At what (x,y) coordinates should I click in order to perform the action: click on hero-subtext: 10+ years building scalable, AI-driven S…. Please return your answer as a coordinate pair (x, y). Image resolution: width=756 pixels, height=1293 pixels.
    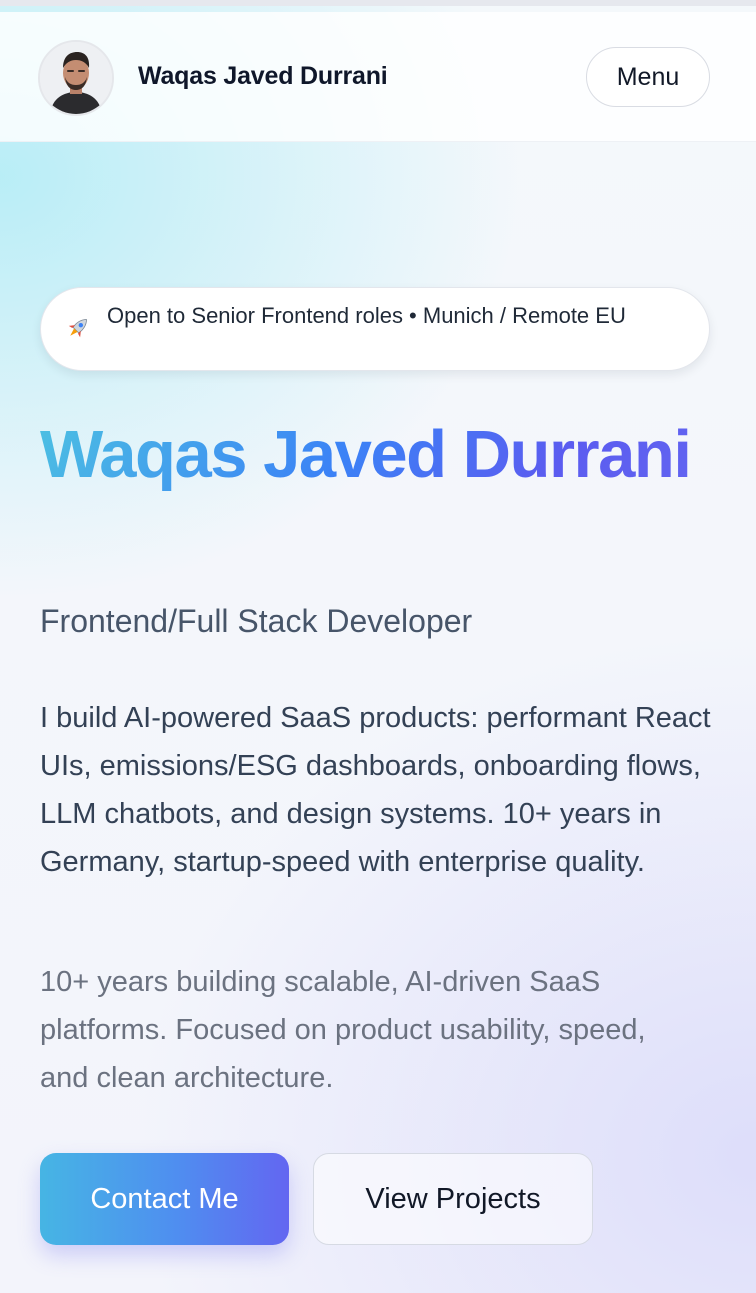
    Looking at the image, I should click on (343, 1030).